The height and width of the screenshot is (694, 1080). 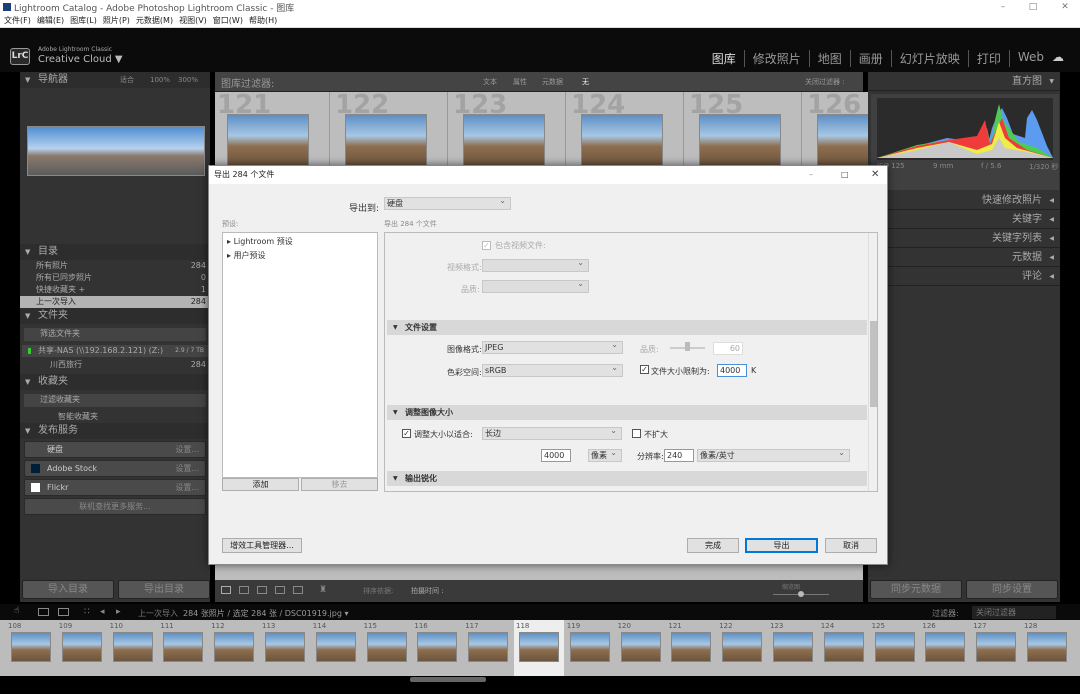 I want to click on filter-tab-text: 文本, so click(x=490, y=82).